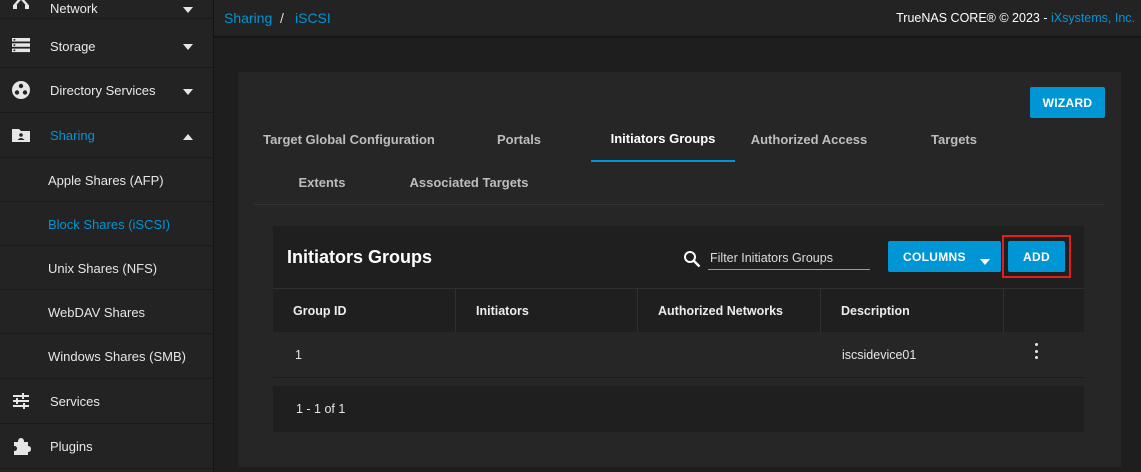  Describe the element at coordinates (106, 135) in the screenshot. I see `sidebar-item-sharing: Sharing` at that location.